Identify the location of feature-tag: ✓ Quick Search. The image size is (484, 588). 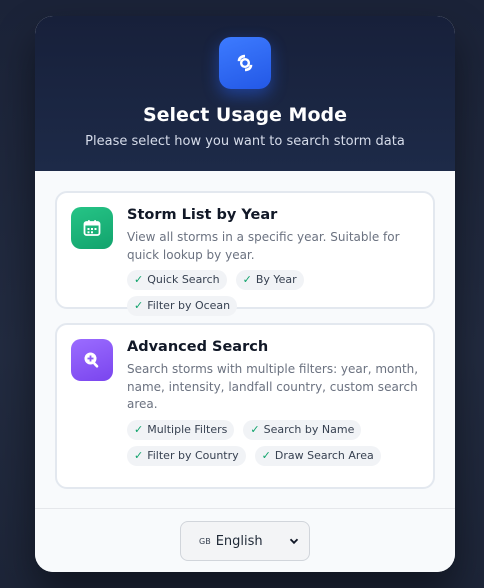
(177, 280).